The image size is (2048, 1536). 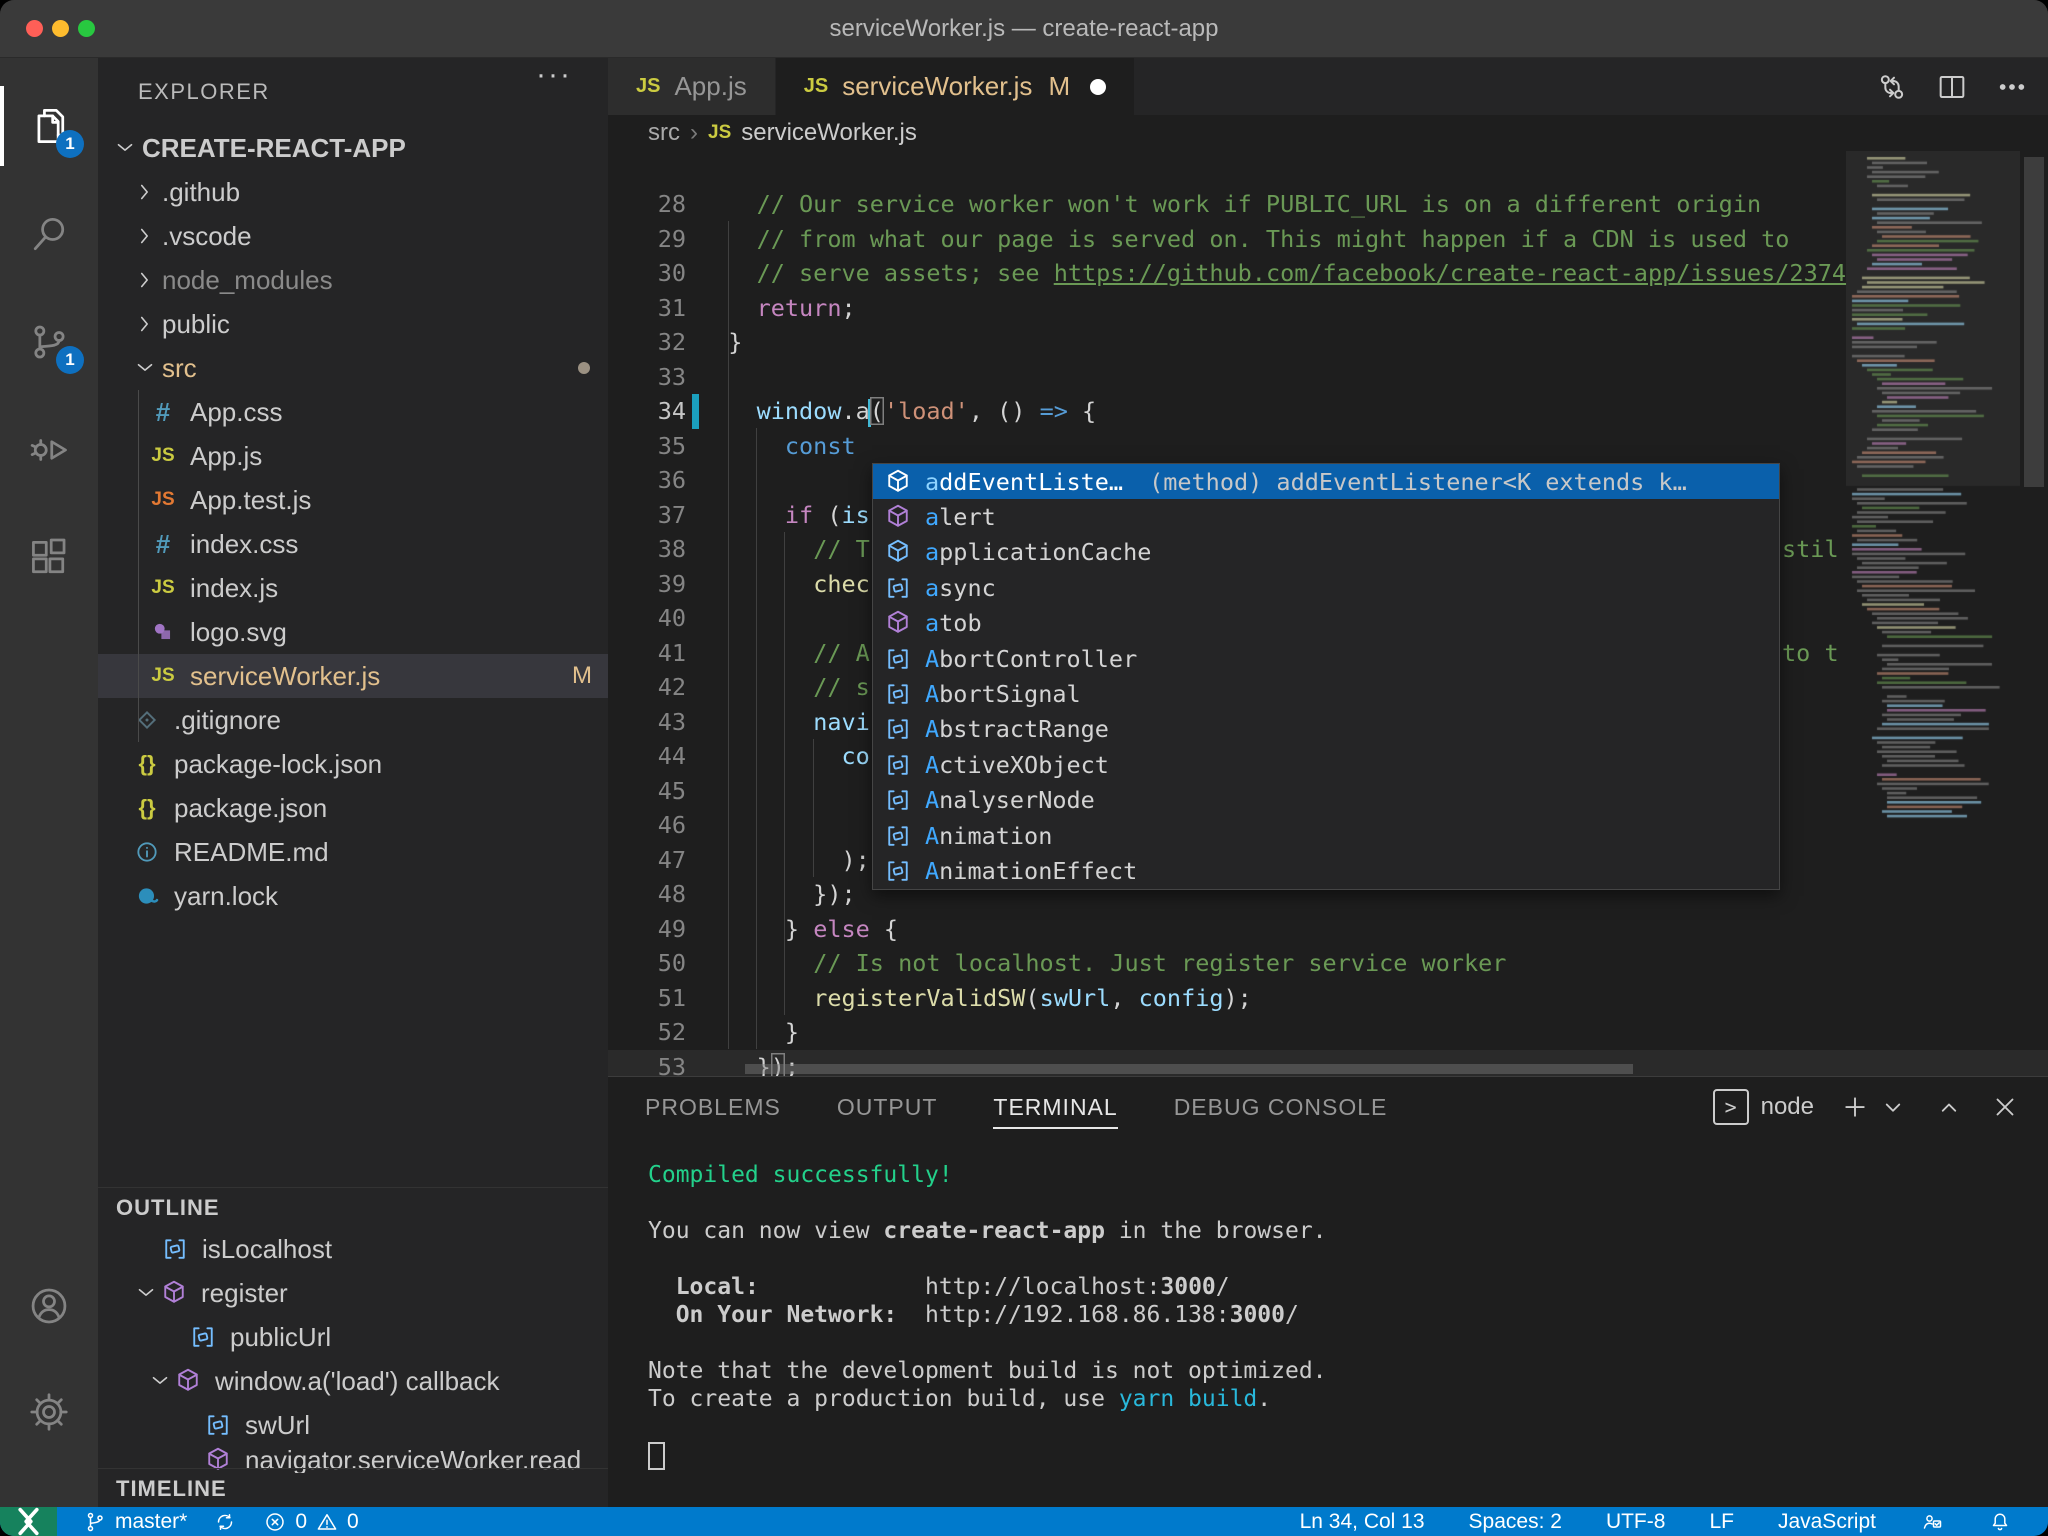 What do you see at coordinates (353, 500) in the screenshot?
I see `tree-item-App.test.js: JS App.test.js` at bounding box center [353, 500].